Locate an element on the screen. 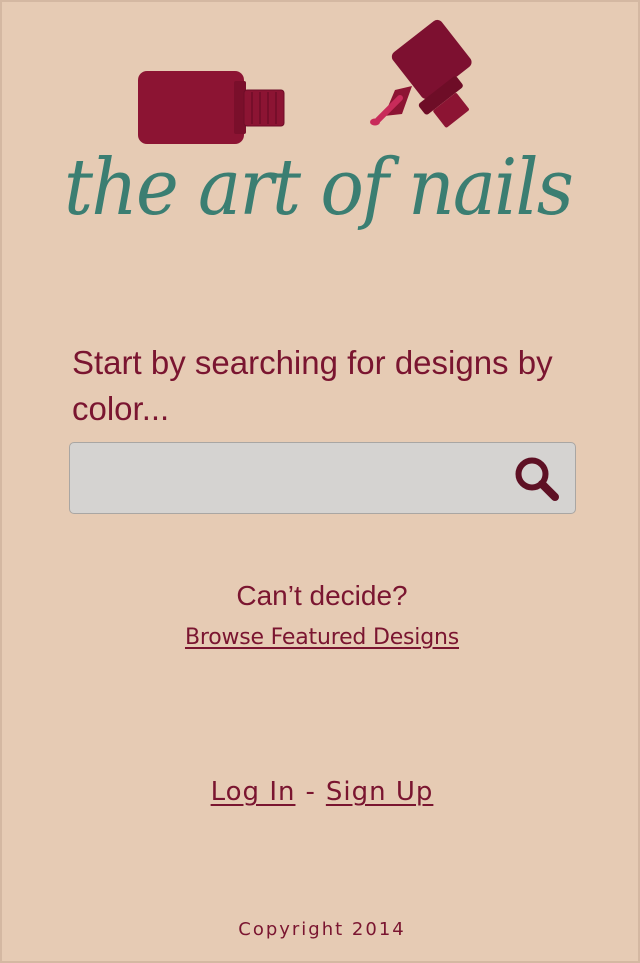 The height and width of the screenshot is (963, 640). search-bar is located at coordinates (322, 478).